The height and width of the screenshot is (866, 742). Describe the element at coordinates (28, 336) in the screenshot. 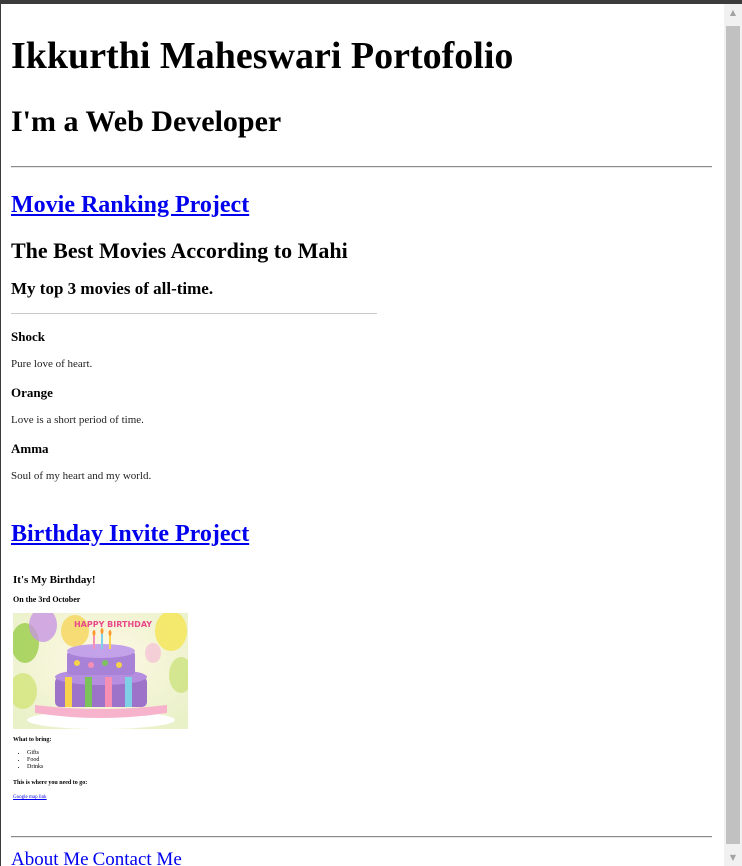

I see `movie-title-shock: Shock` at that location.